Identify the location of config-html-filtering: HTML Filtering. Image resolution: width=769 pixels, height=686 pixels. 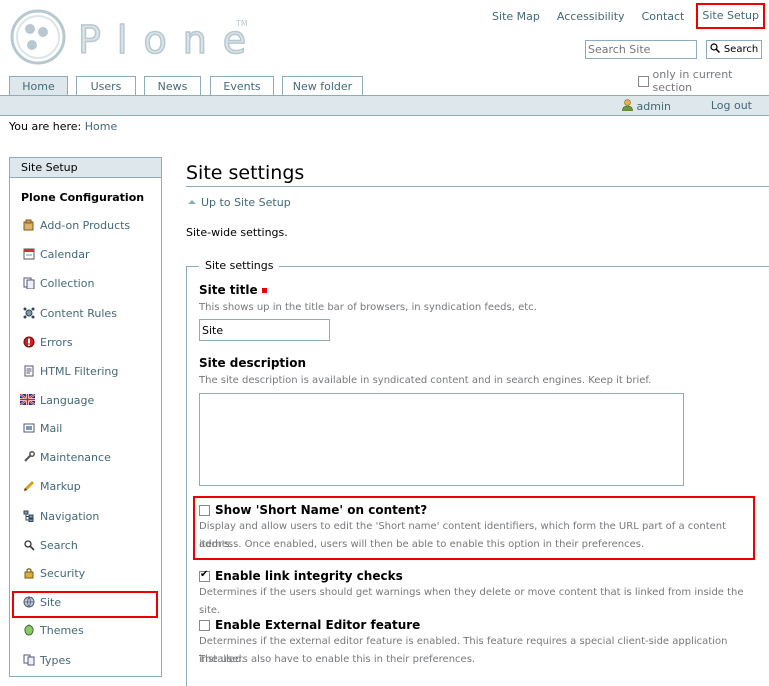
(70, 371).